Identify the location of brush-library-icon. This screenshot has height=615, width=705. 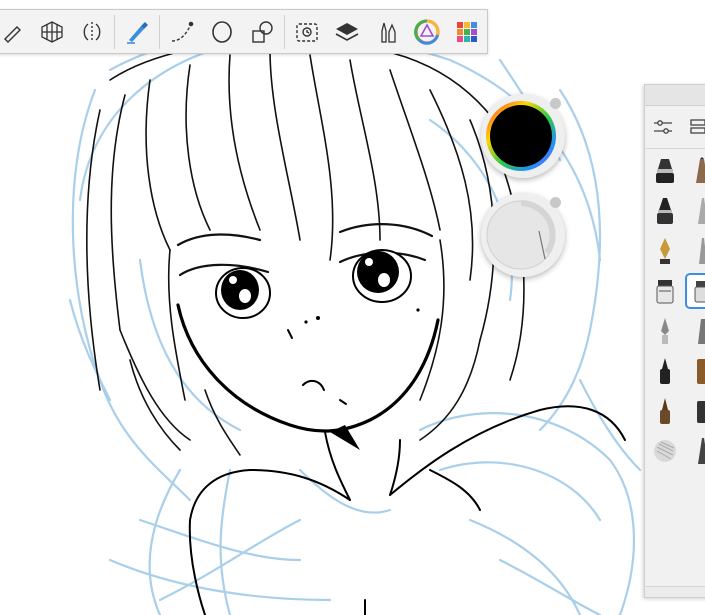
(387, 31).